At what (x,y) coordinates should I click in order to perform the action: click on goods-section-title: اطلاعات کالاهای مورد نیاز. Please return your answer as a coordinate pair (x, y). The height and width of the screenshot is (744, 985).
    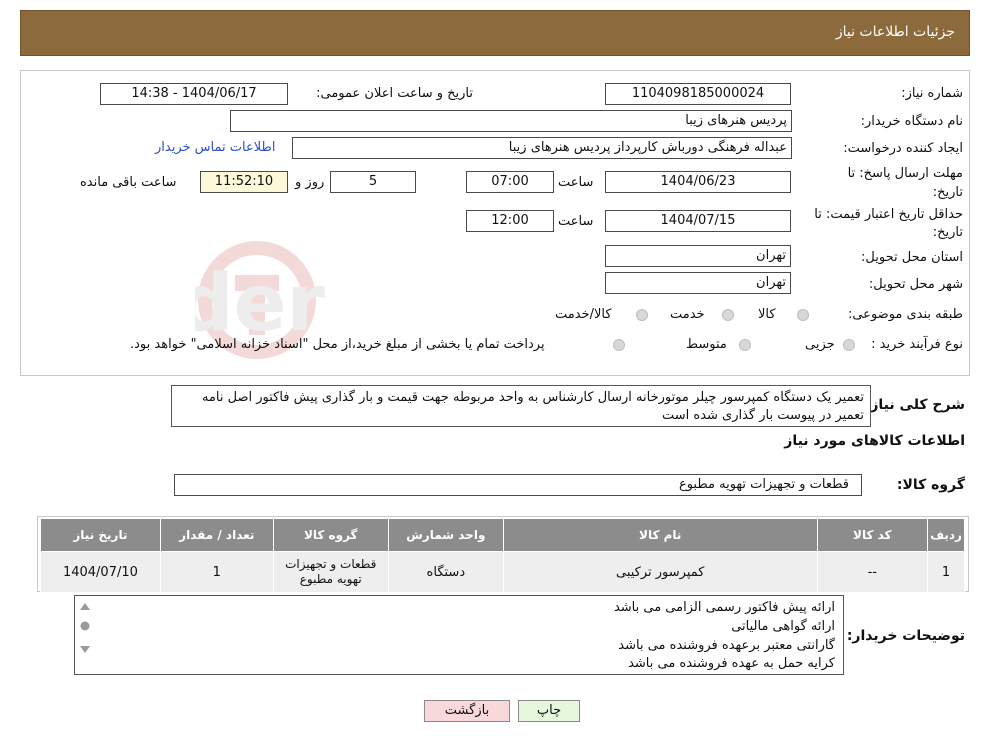
    Looking at the image, I should click on (874, 441).